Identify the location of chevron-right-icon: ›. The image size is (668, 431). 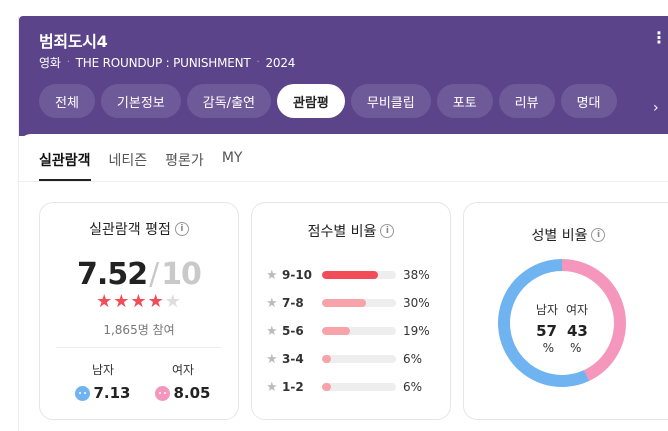
(656, 108).